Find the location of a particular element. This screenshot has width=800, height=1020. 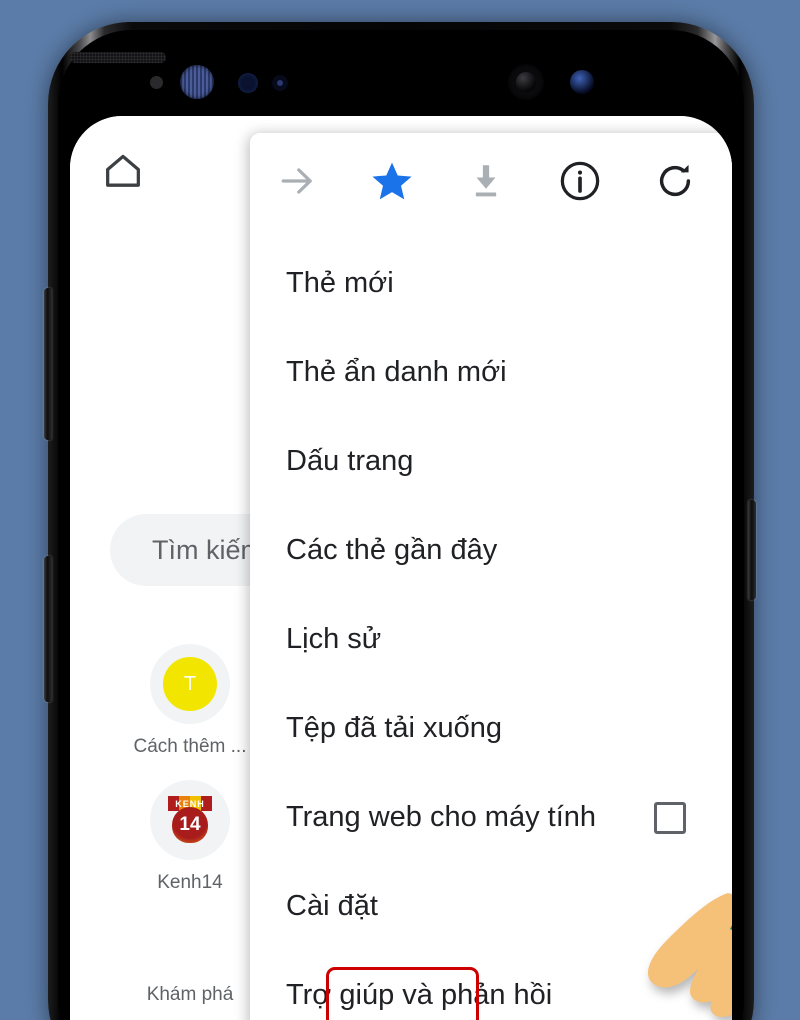

avatar: T is located at coordinates (190, 684).